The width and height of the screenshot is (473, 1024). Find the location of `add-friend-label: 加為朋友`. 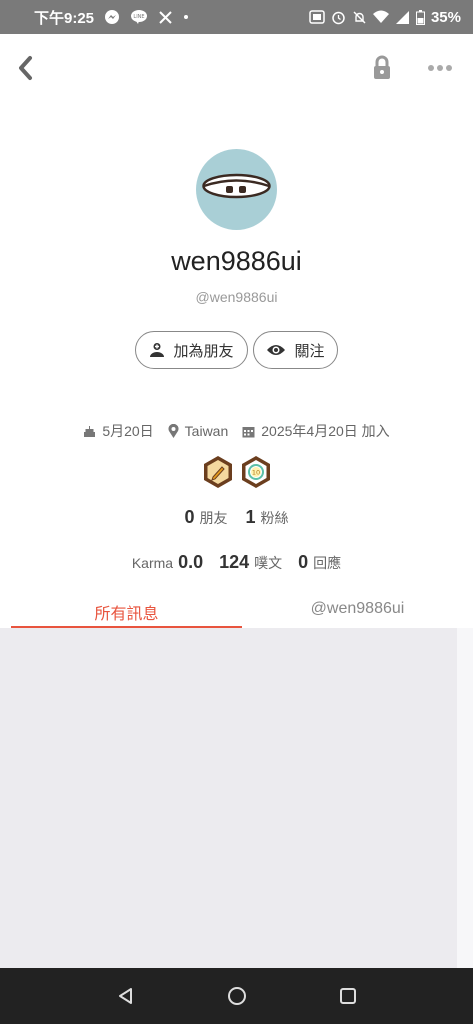

add-friend-label: 加為朋友 is located at coordinates (203, 351).